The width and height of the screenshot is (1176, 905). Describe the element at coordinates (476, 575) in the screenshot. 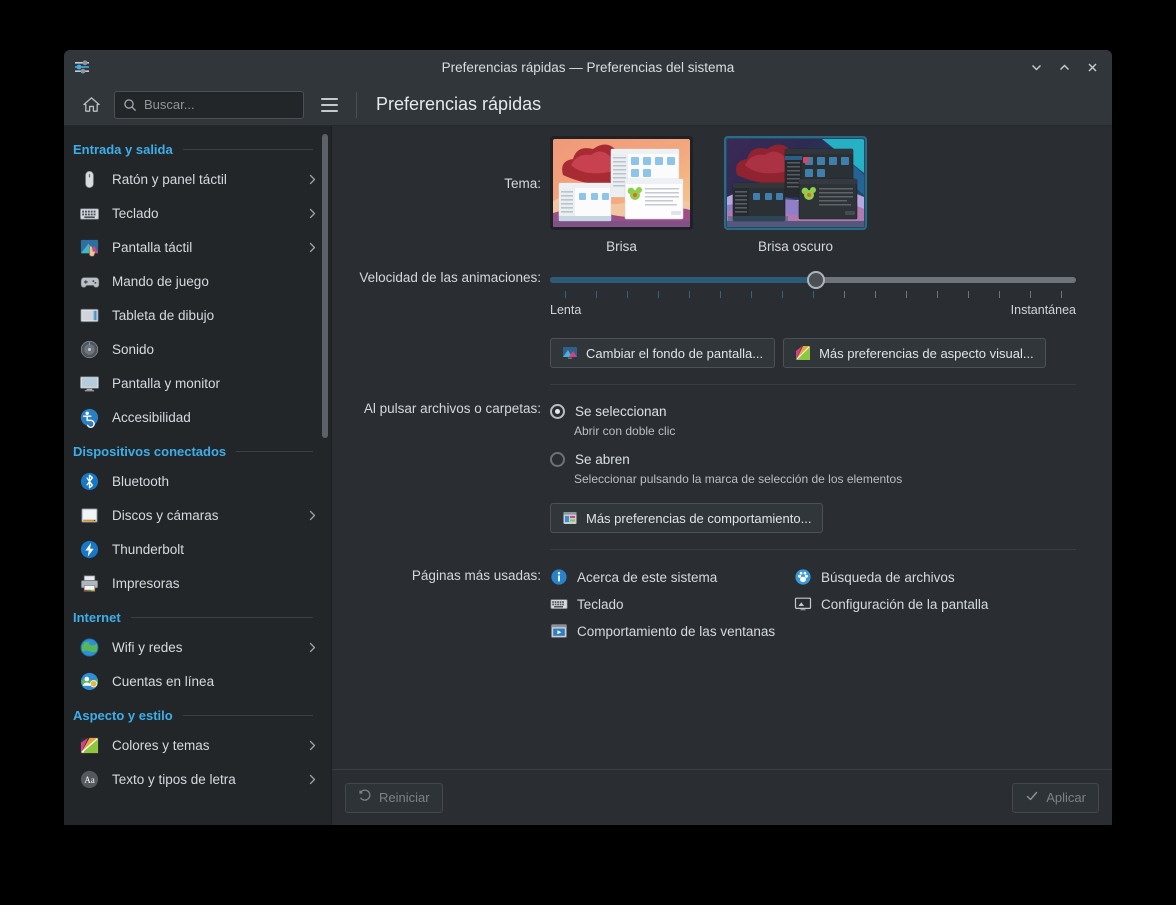

I see `most-used-label: Páginas más usadas:` at that location.